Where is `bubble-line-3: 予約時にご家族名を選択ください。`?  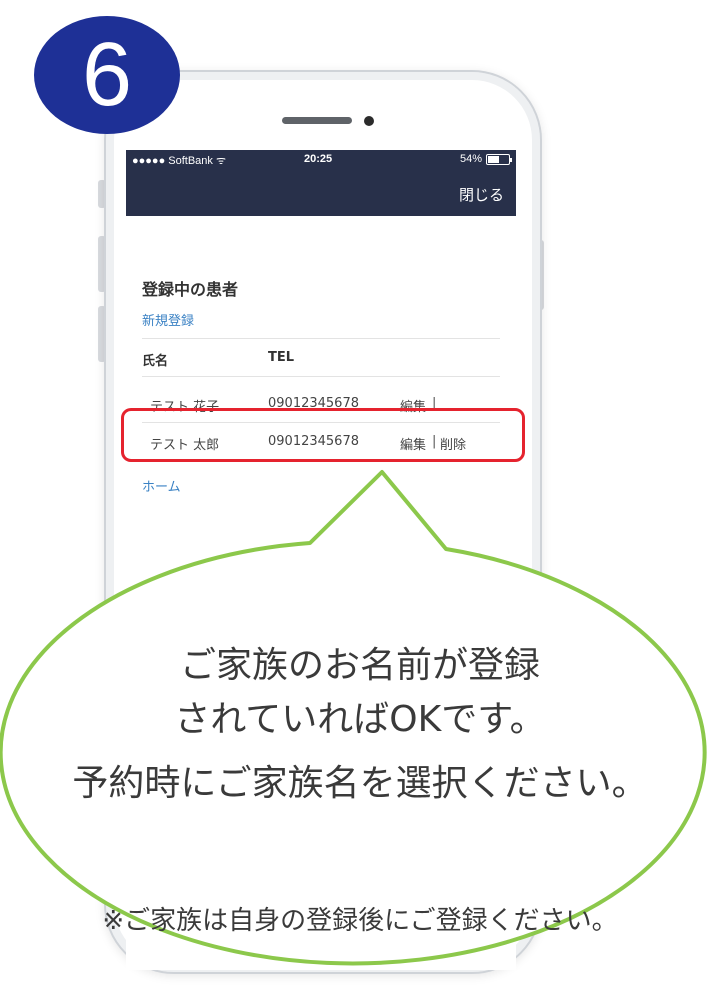
bubble-line-3: 予約時にご家族名を選択ください。 is located at coordinates (360, 783).